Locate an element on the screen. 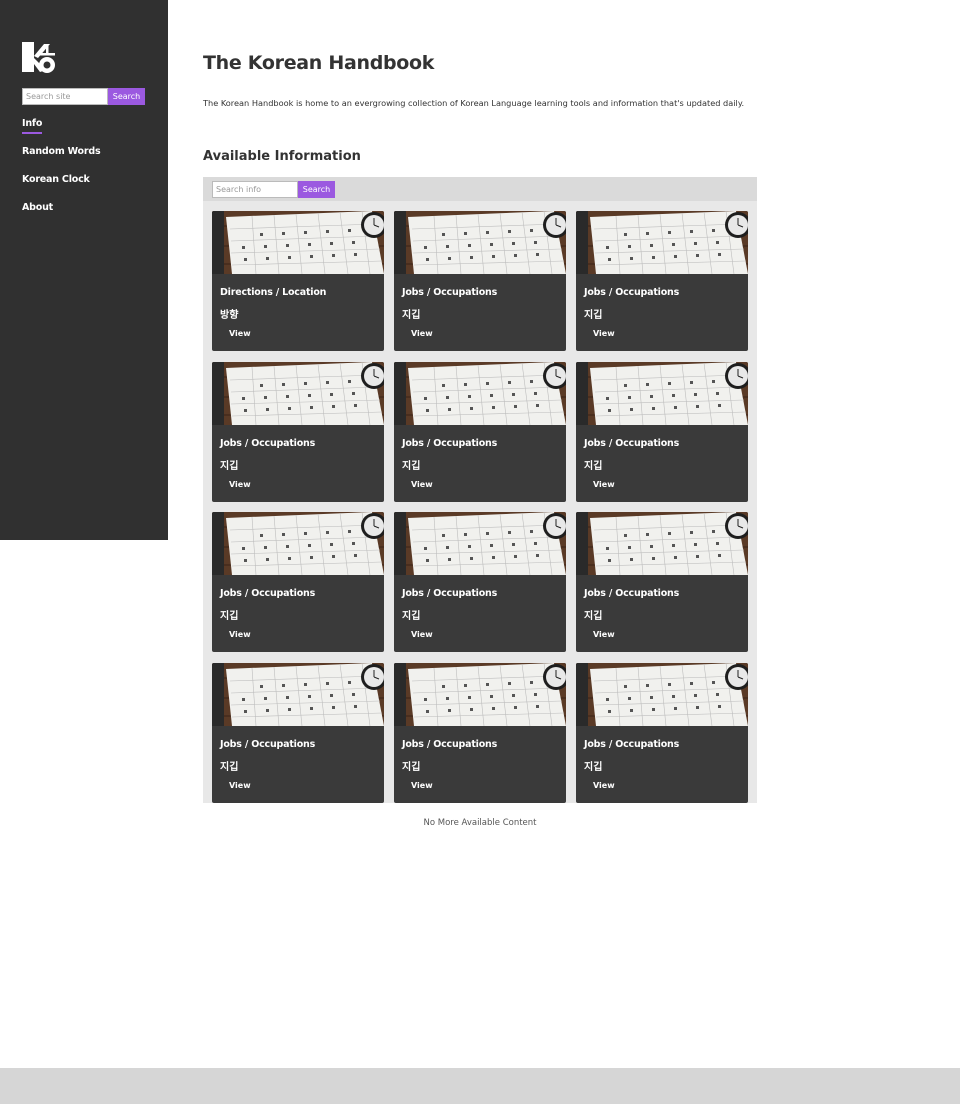  nav-item-label: Random Words is located at coordinates (61, 151).